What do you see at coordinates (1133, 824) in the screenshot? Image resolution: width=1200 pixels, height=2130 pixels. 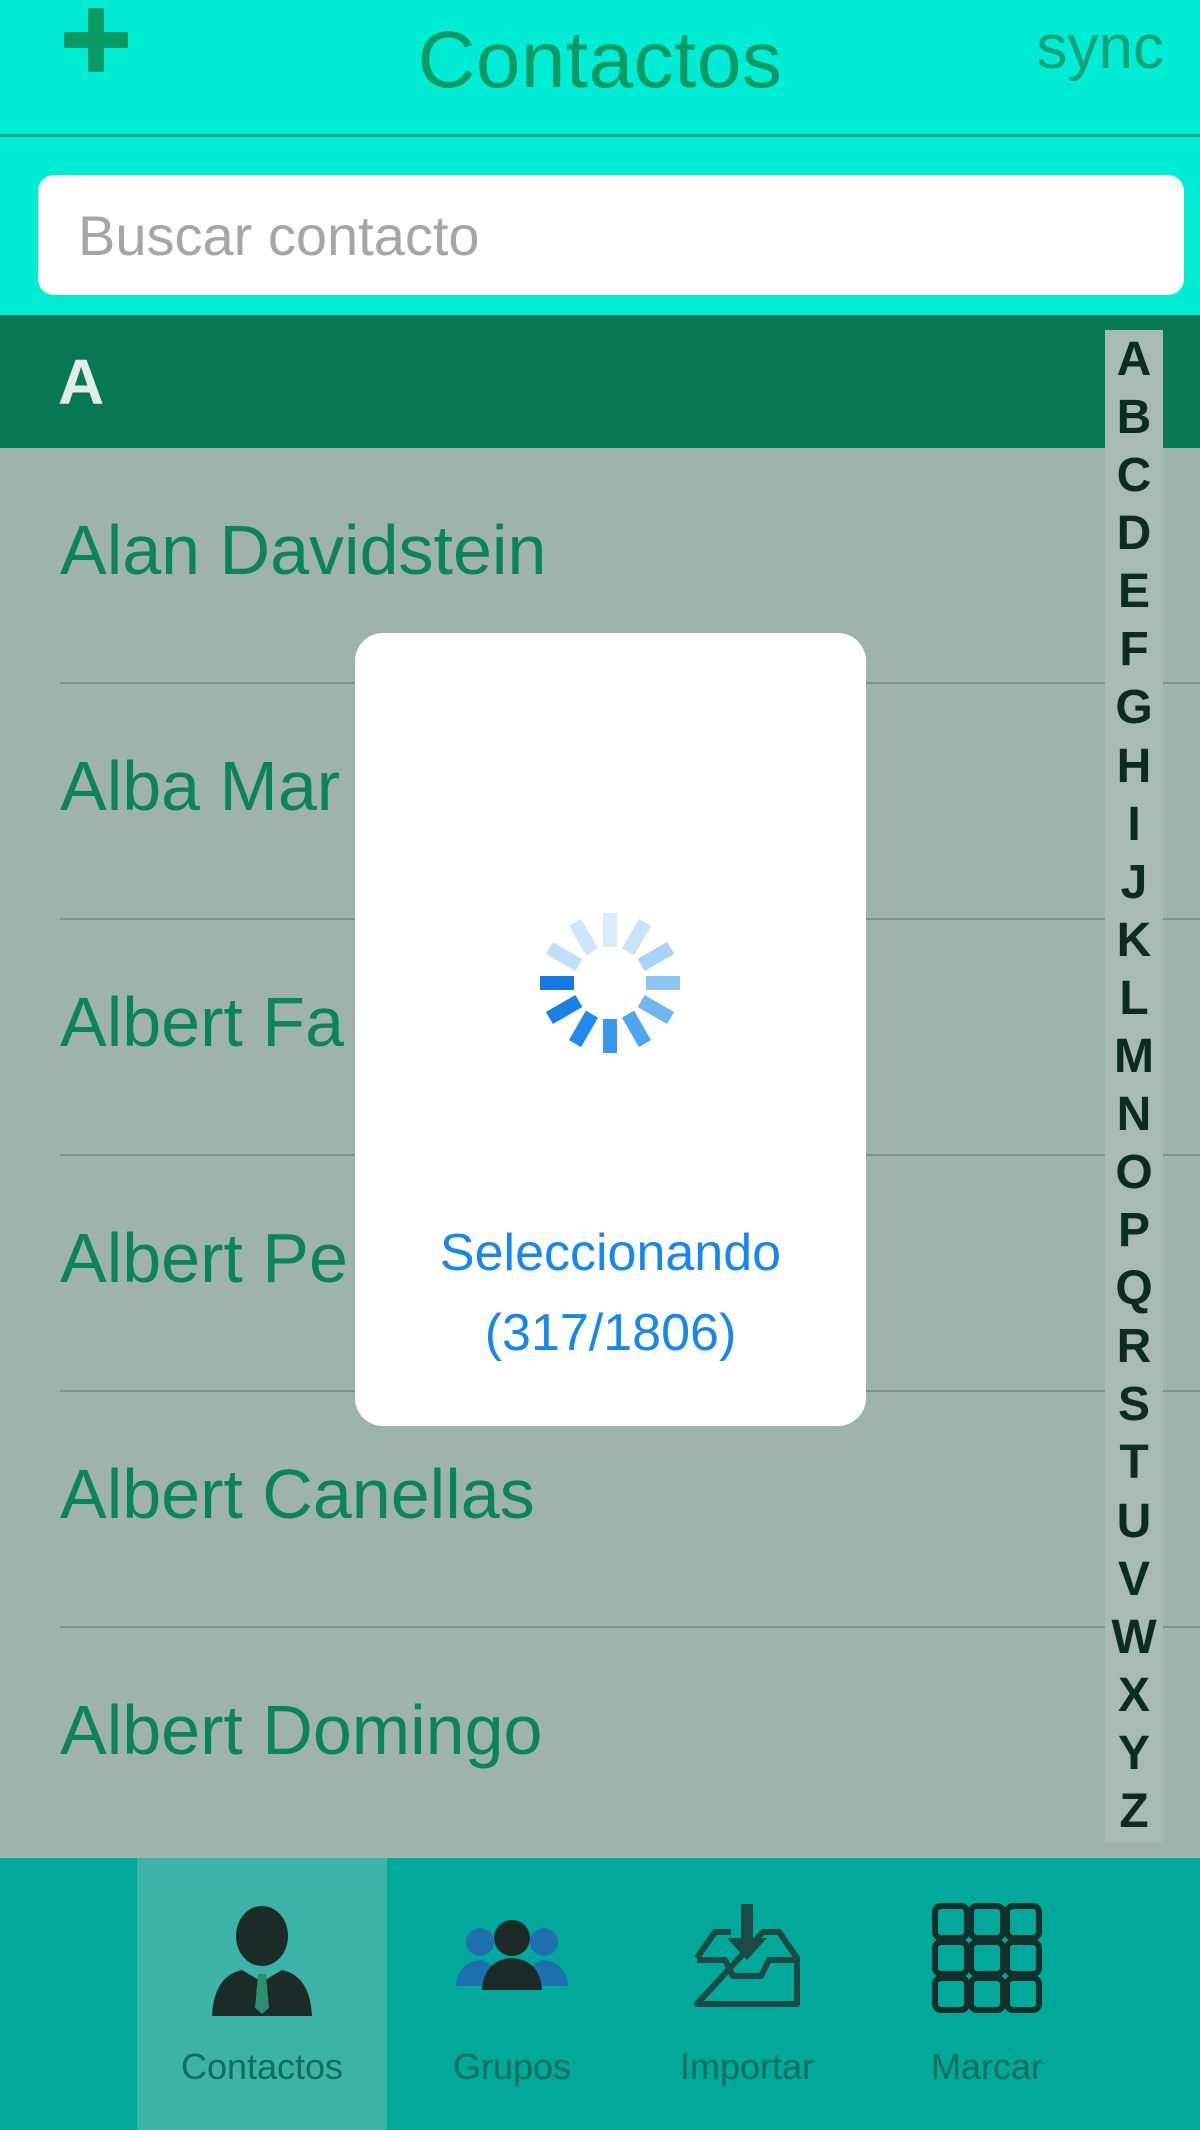 I see `index-letter: I` at bounding box center [1133, 824].